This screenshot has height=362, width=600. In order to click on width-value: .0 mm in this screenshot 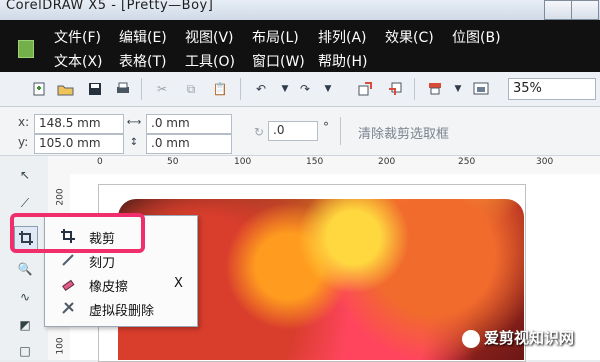, I will do `click(170, 123)`.